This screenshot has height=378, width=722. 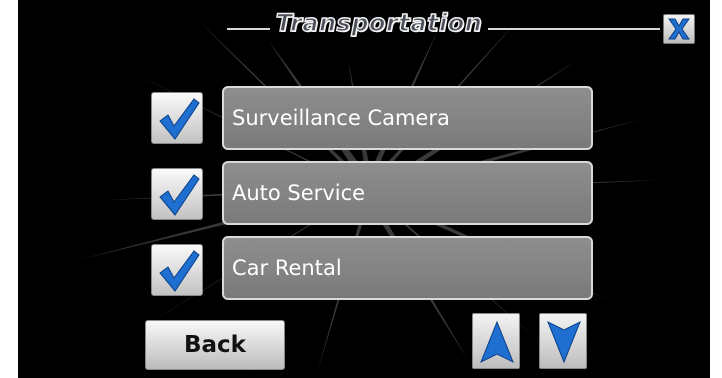 I want to click on checkbox-car-rental, so click(x=177, y=270).